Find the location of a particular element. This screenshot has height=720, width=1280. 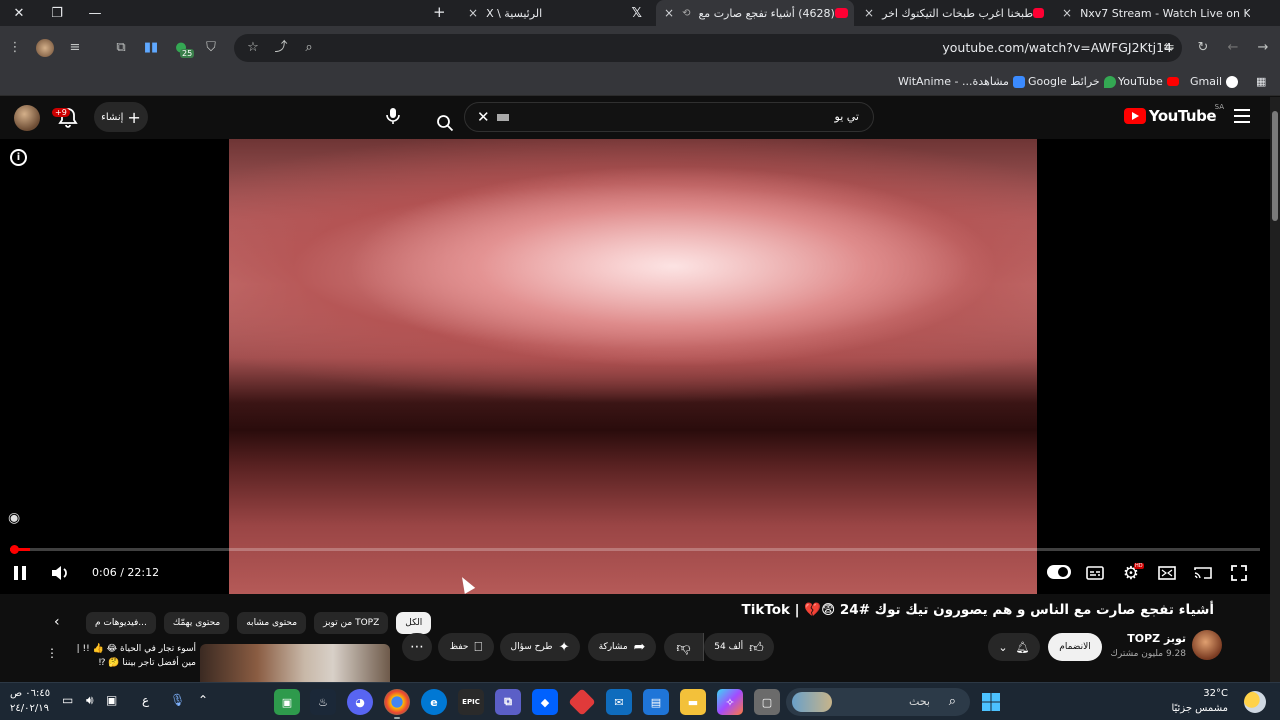

miniplayer-button is located at coordinates (1167, 573).